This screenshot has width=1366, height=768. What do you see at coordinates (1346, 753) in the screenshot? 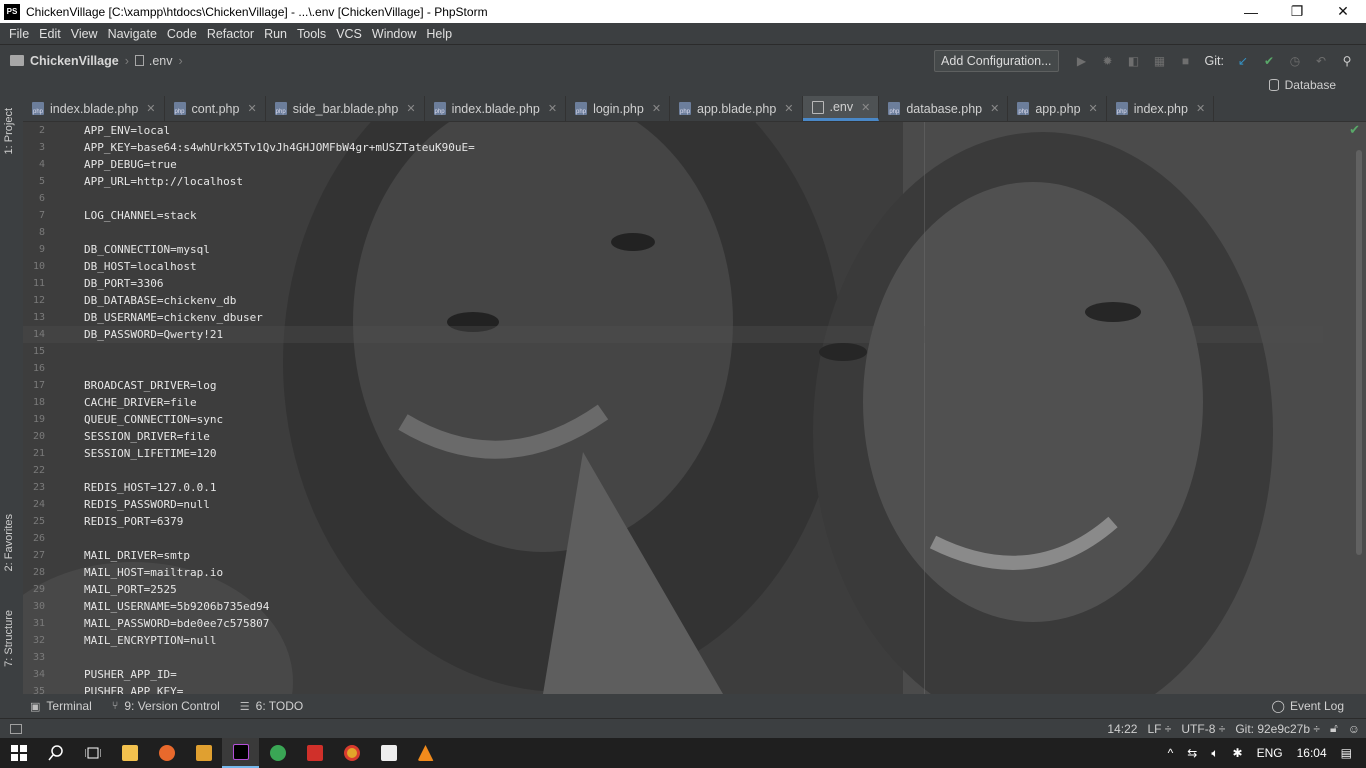
I see `notifications-icon: ▤` at bounding box center [1346, 753].